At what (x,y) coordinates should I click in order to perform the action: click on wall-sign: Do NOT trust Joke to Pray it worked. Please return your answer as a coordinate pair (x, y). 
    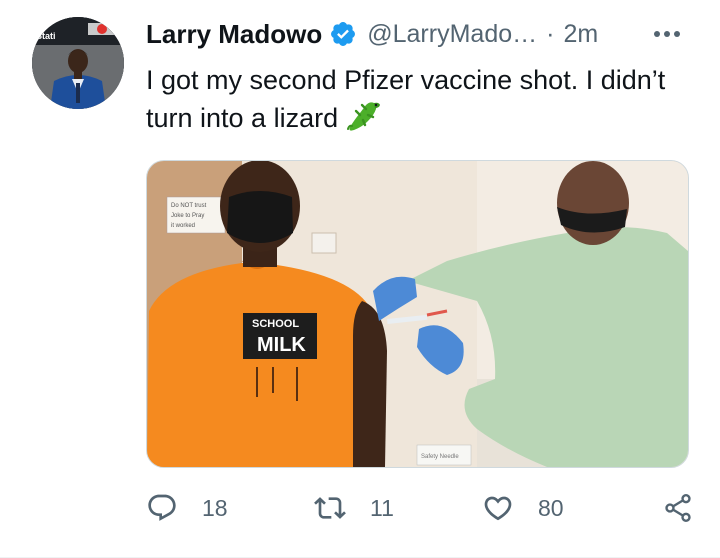
    Looking at the image, I should click on (196, 215).